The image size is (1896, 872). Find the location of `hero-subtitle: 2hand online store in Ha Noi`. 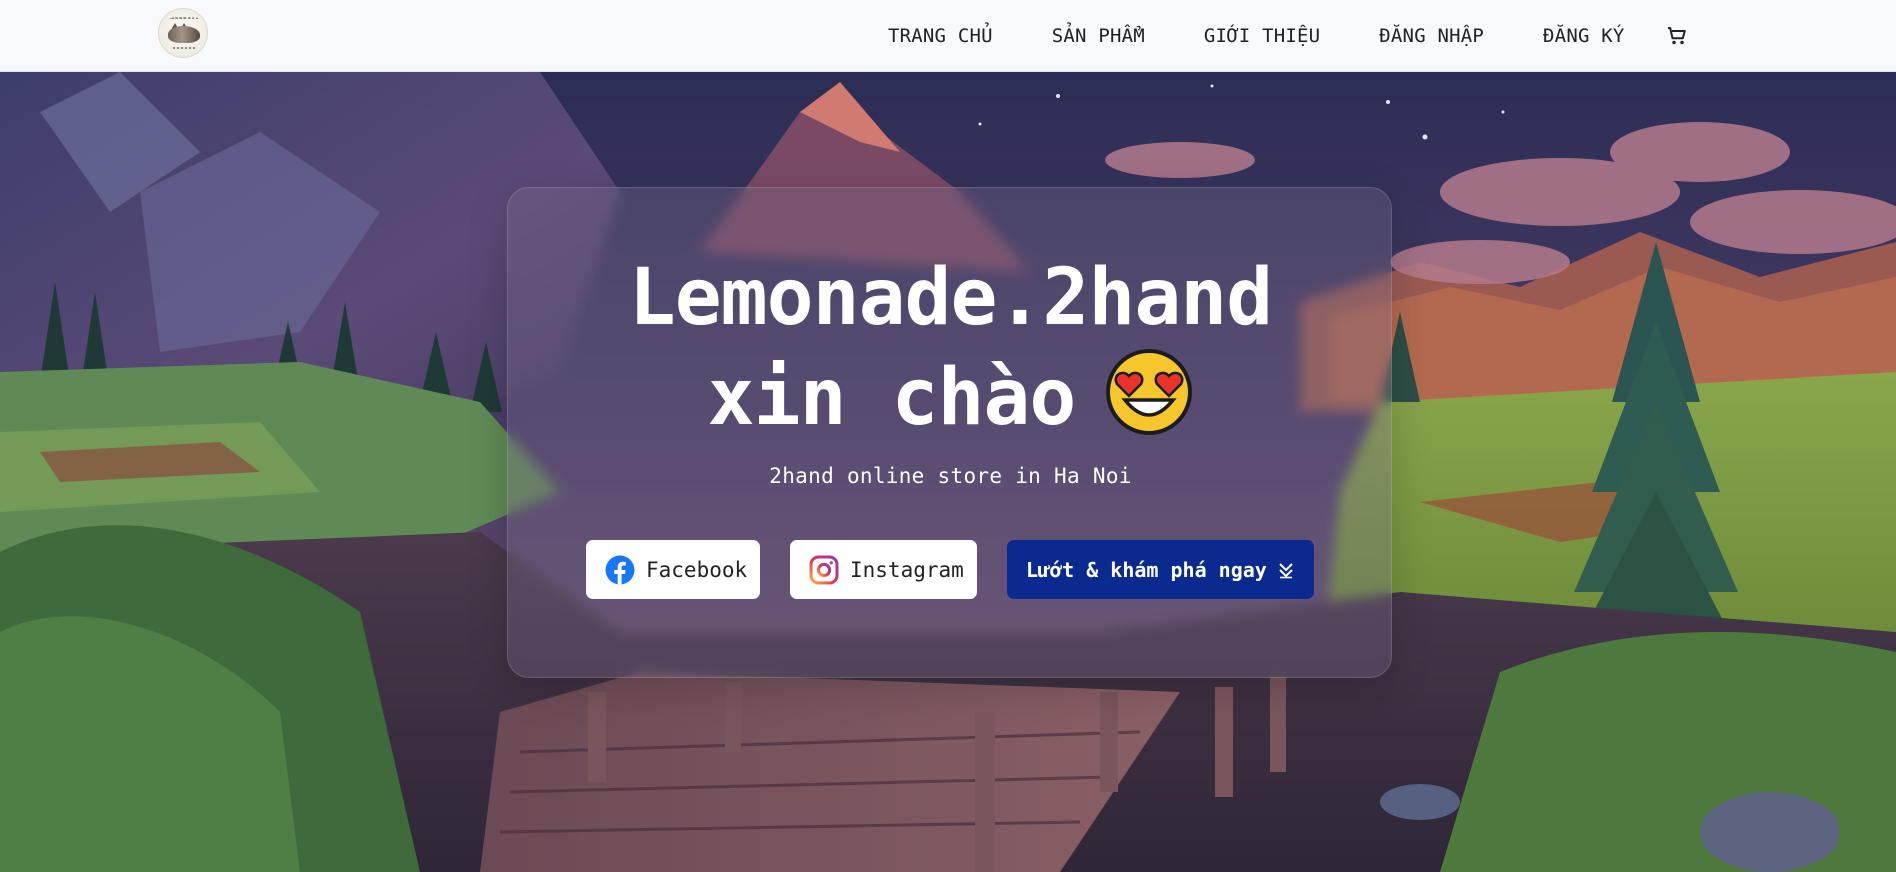

hero-subtitle: 2hand online store in Ha Noi is located at coordinates (950, 476).